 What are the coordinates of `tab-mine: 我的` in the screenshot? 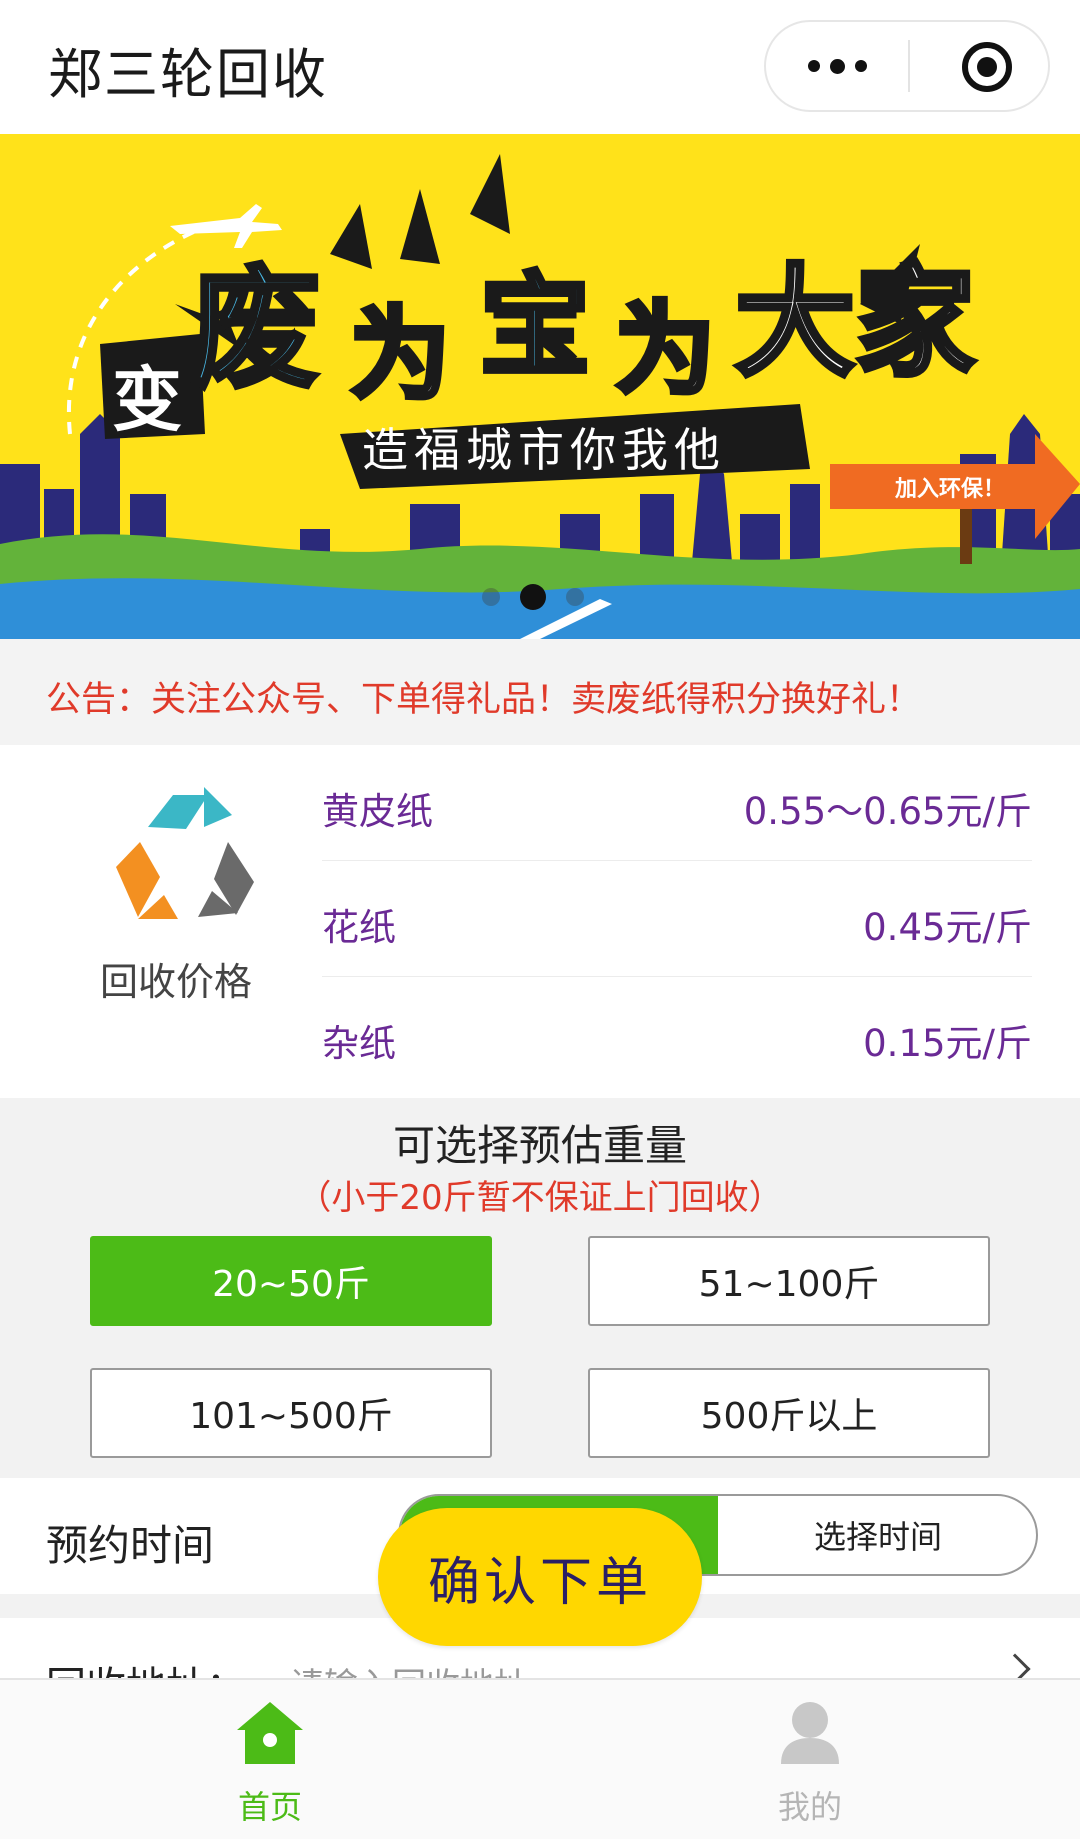 It's located at (810, 1759).